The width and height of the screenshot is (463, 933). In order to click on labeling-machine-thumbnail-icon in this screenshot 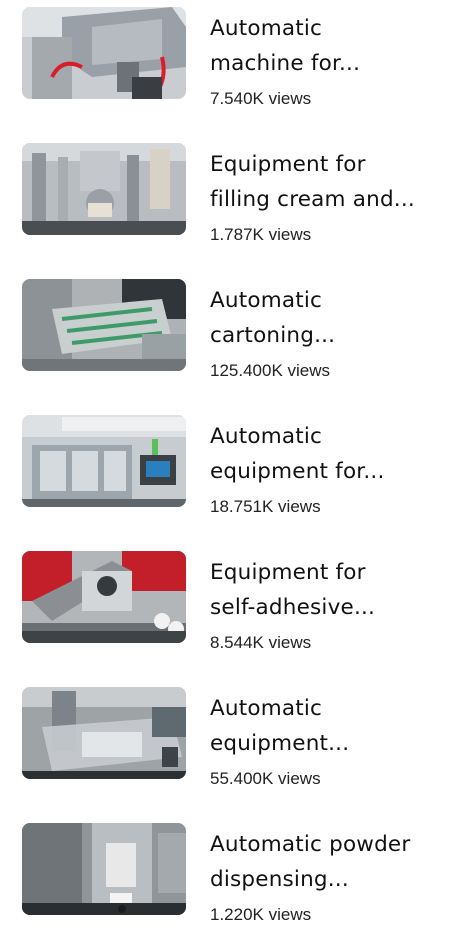, I will do `click(104, 597)`.